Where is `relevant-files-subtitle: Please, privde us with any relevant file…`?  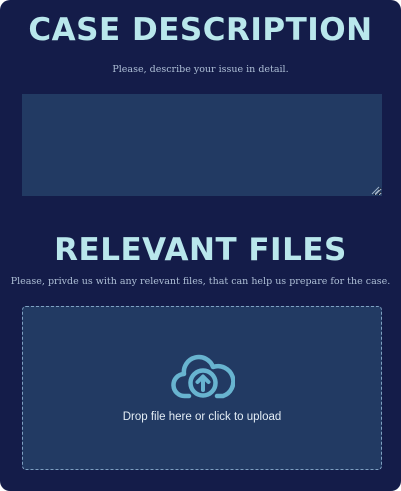 relevant-files-subtitle: Please, privde us with any relevant file… is located at coordinates (200, 281).